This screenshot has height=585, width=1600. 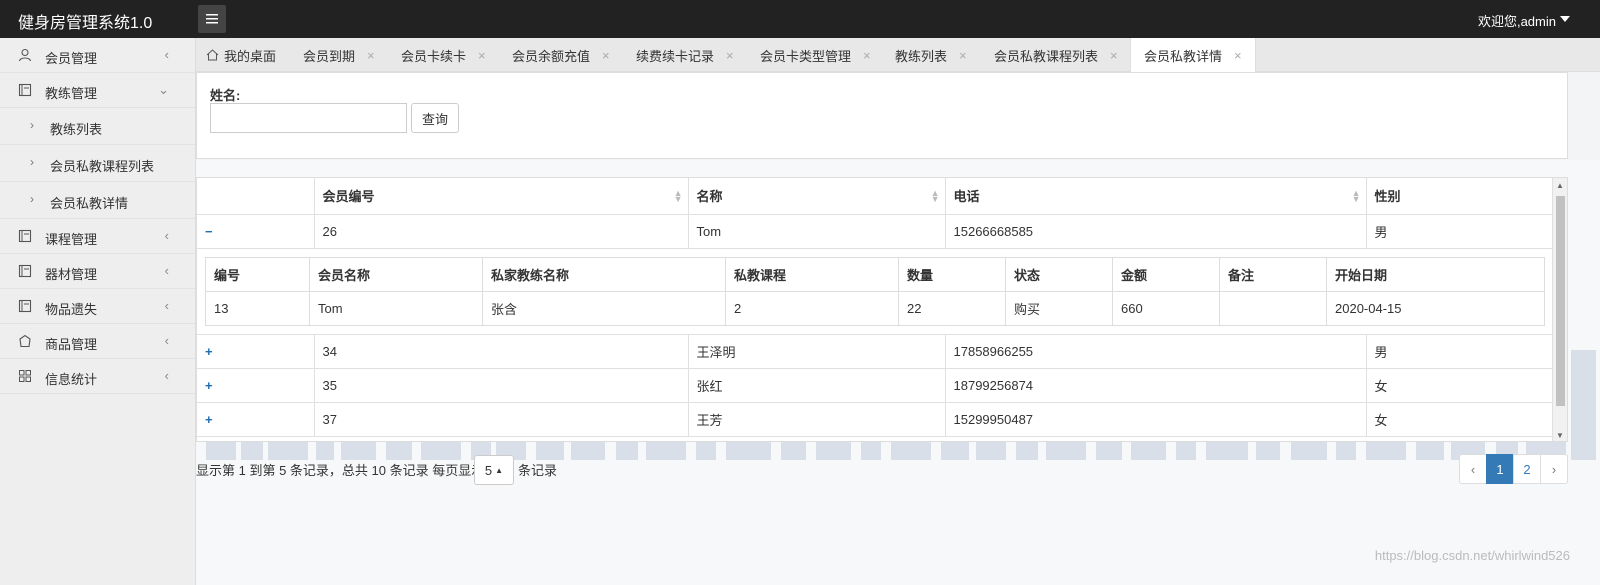 What do you see at coordinates (675, 56) in the screenshot?
I see `tab-label: 续费续卡记录` at bounding box center [675, 56].